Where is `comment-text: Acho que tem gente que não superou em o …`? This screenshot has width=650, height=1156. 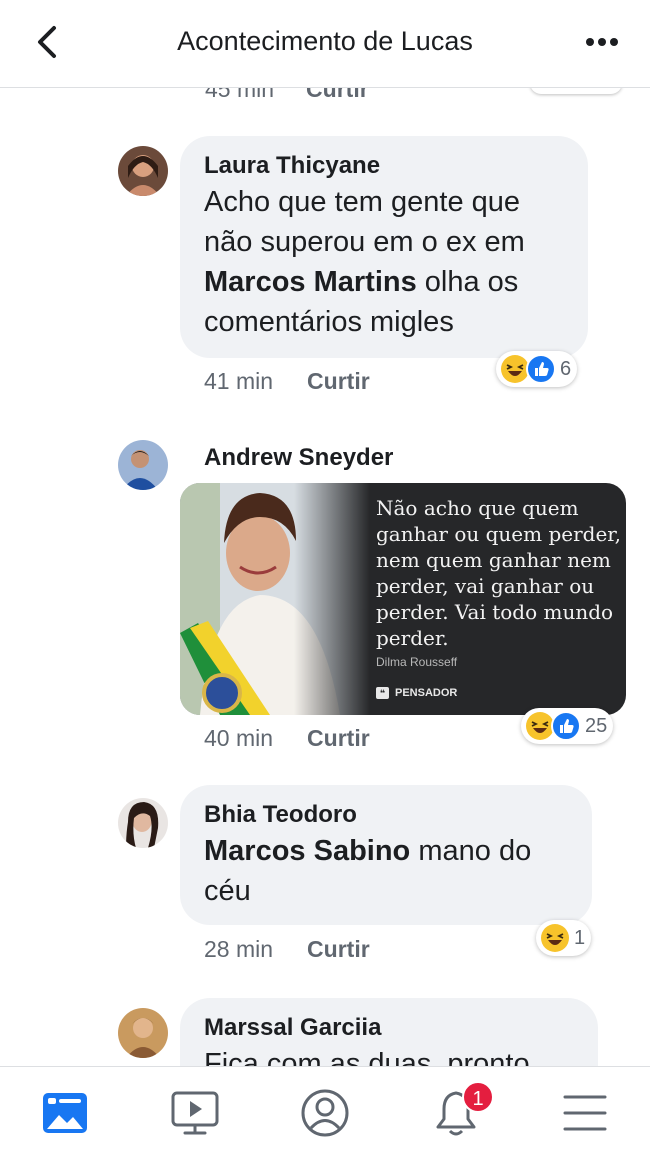 comment-text: Acho que tem gente que não superou em o … is located at coordinates (384, 262).